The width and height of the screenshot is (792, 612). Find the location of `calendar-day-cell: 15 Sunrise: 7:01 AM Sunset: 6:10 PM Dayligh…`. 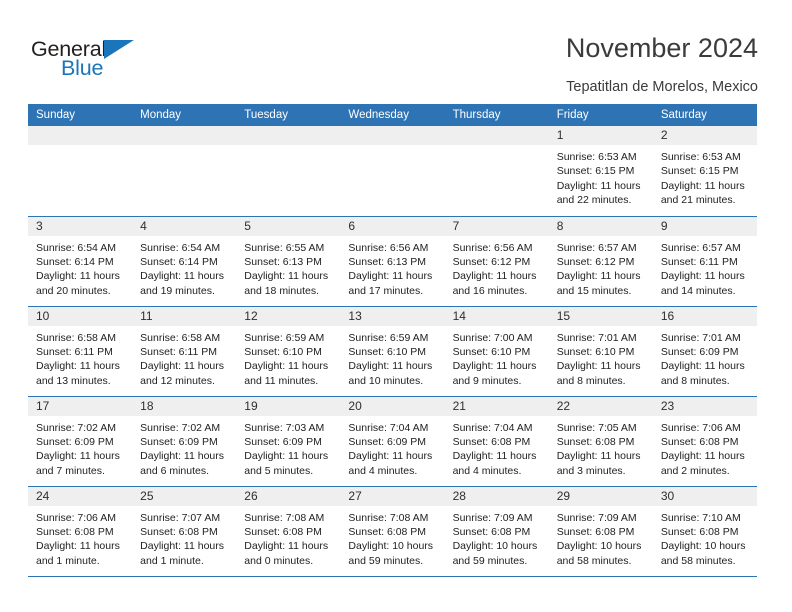

calendar-day-cell: 15 Sunrise: 7:01 AM Sunset: 6:10 PM Dayligh… is located at coordinates (600, 350).